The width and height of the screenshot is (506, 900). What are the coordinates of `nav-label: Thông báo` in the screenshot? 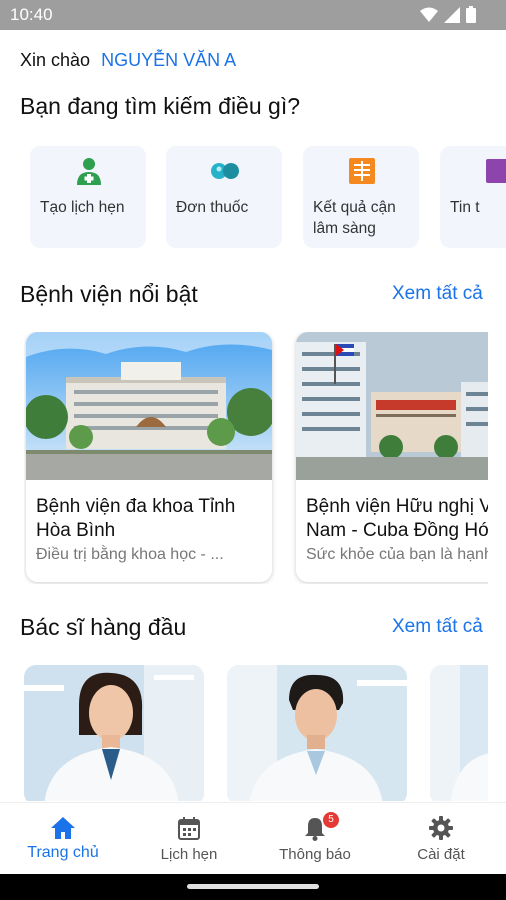 It's located at (315, 854).